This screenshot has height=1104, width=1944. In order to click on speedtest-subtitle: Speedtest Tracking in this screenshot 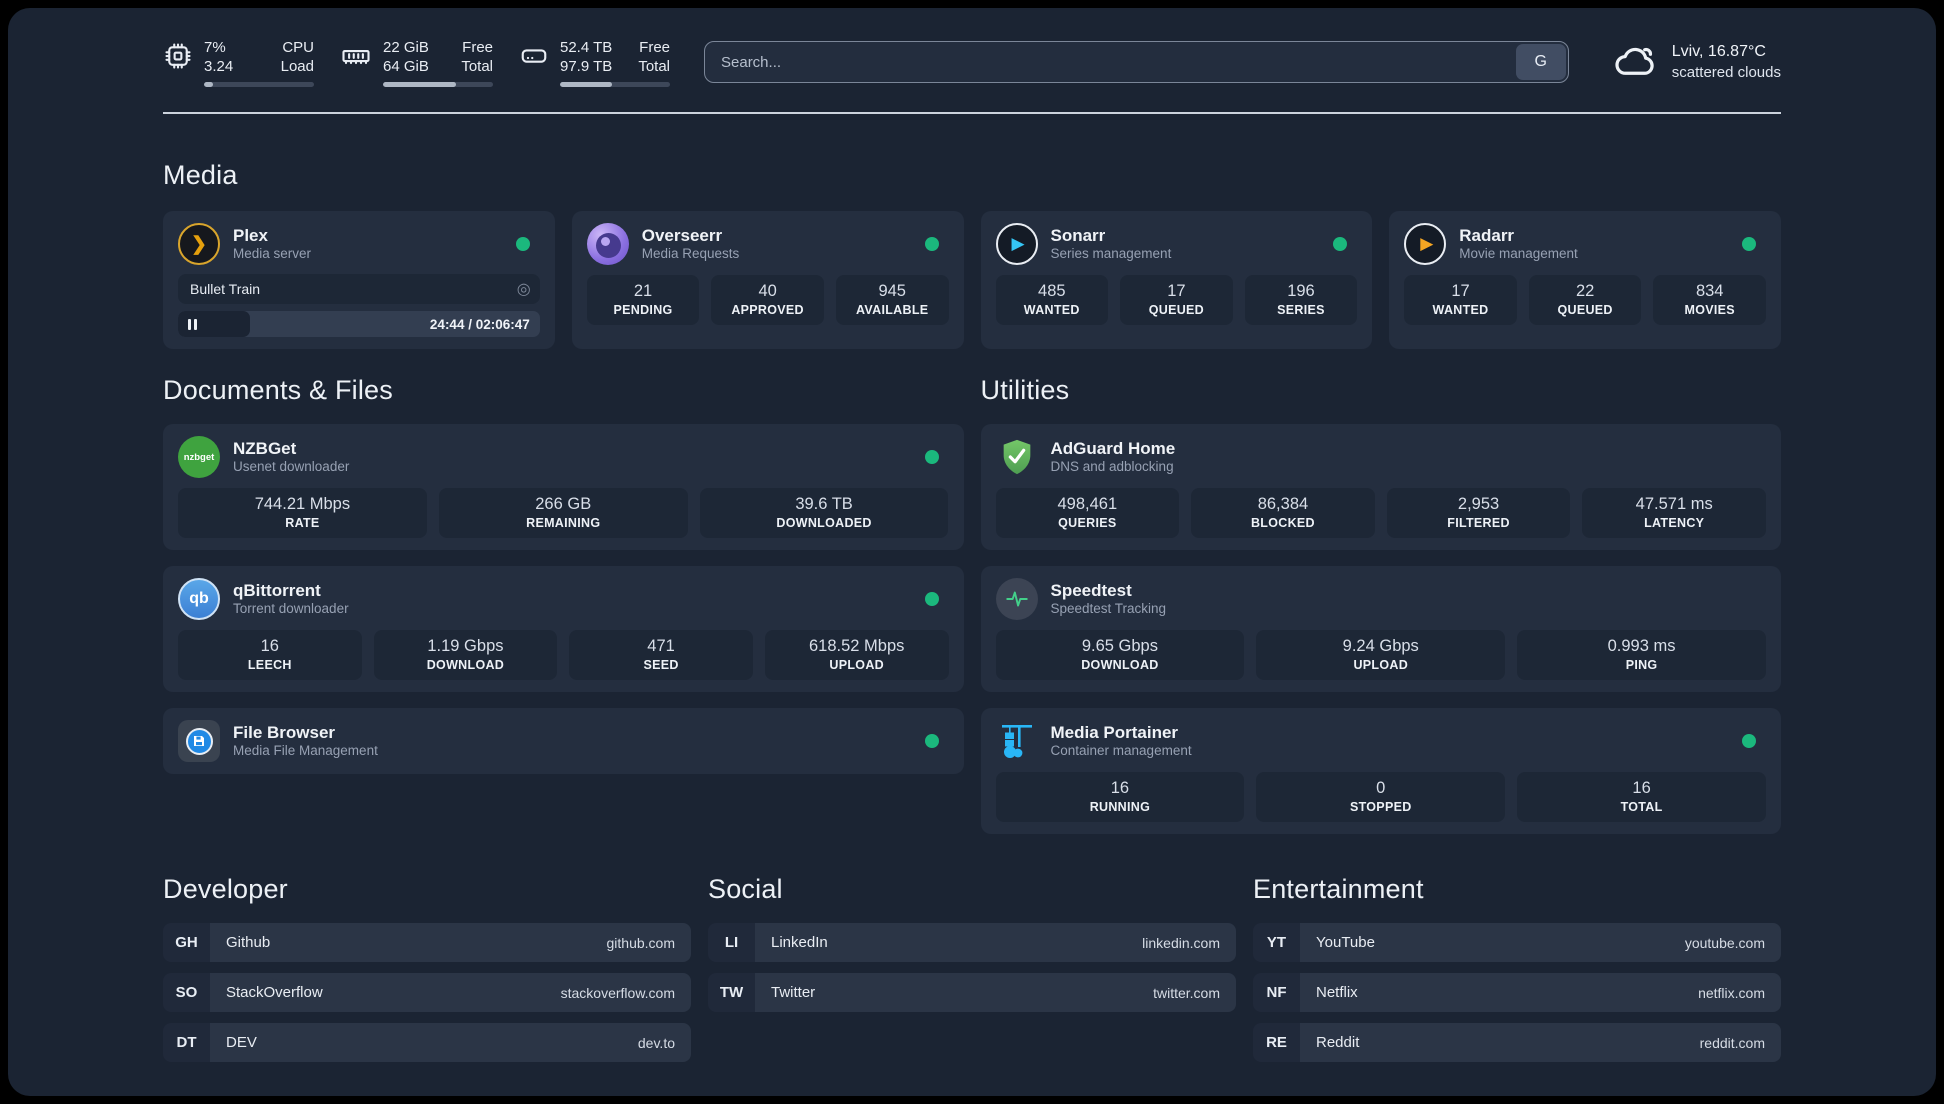, I will do `click(1108, 609)`.